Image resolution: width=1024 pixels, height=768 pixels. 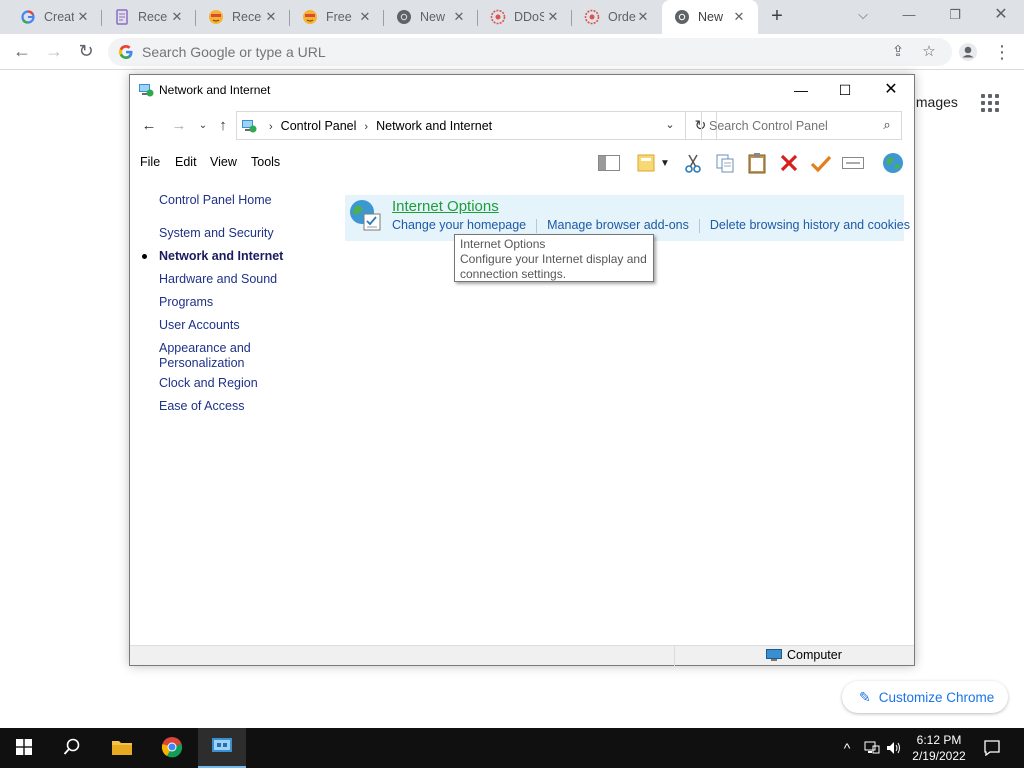 What do you see at coordinates (935, 102) in the screenshot?
I see `images-link: Images` at bounding box center [935, 102].